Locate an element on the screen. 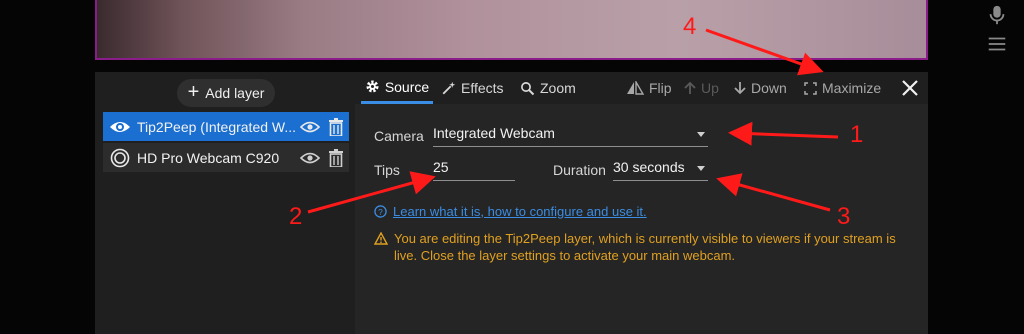  tips-input: 25 is located at coordinates (474, 170).